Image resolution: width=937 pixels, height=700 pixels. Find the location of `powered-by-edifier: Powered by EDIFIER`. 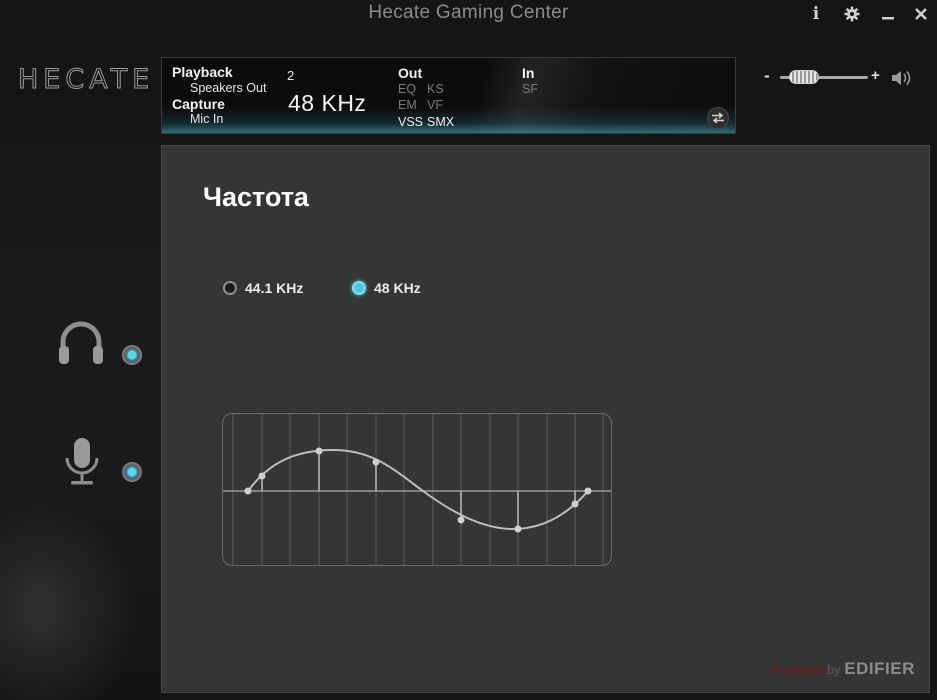

powered-by-edifier: Powered by EDIFIER is located at coordinates (843, 669).